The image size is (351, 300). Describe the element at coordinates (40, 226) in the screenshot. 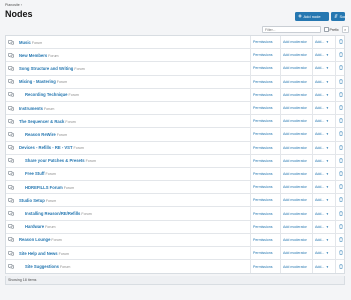

I see `node-title-link: HardwareForum` at that location.